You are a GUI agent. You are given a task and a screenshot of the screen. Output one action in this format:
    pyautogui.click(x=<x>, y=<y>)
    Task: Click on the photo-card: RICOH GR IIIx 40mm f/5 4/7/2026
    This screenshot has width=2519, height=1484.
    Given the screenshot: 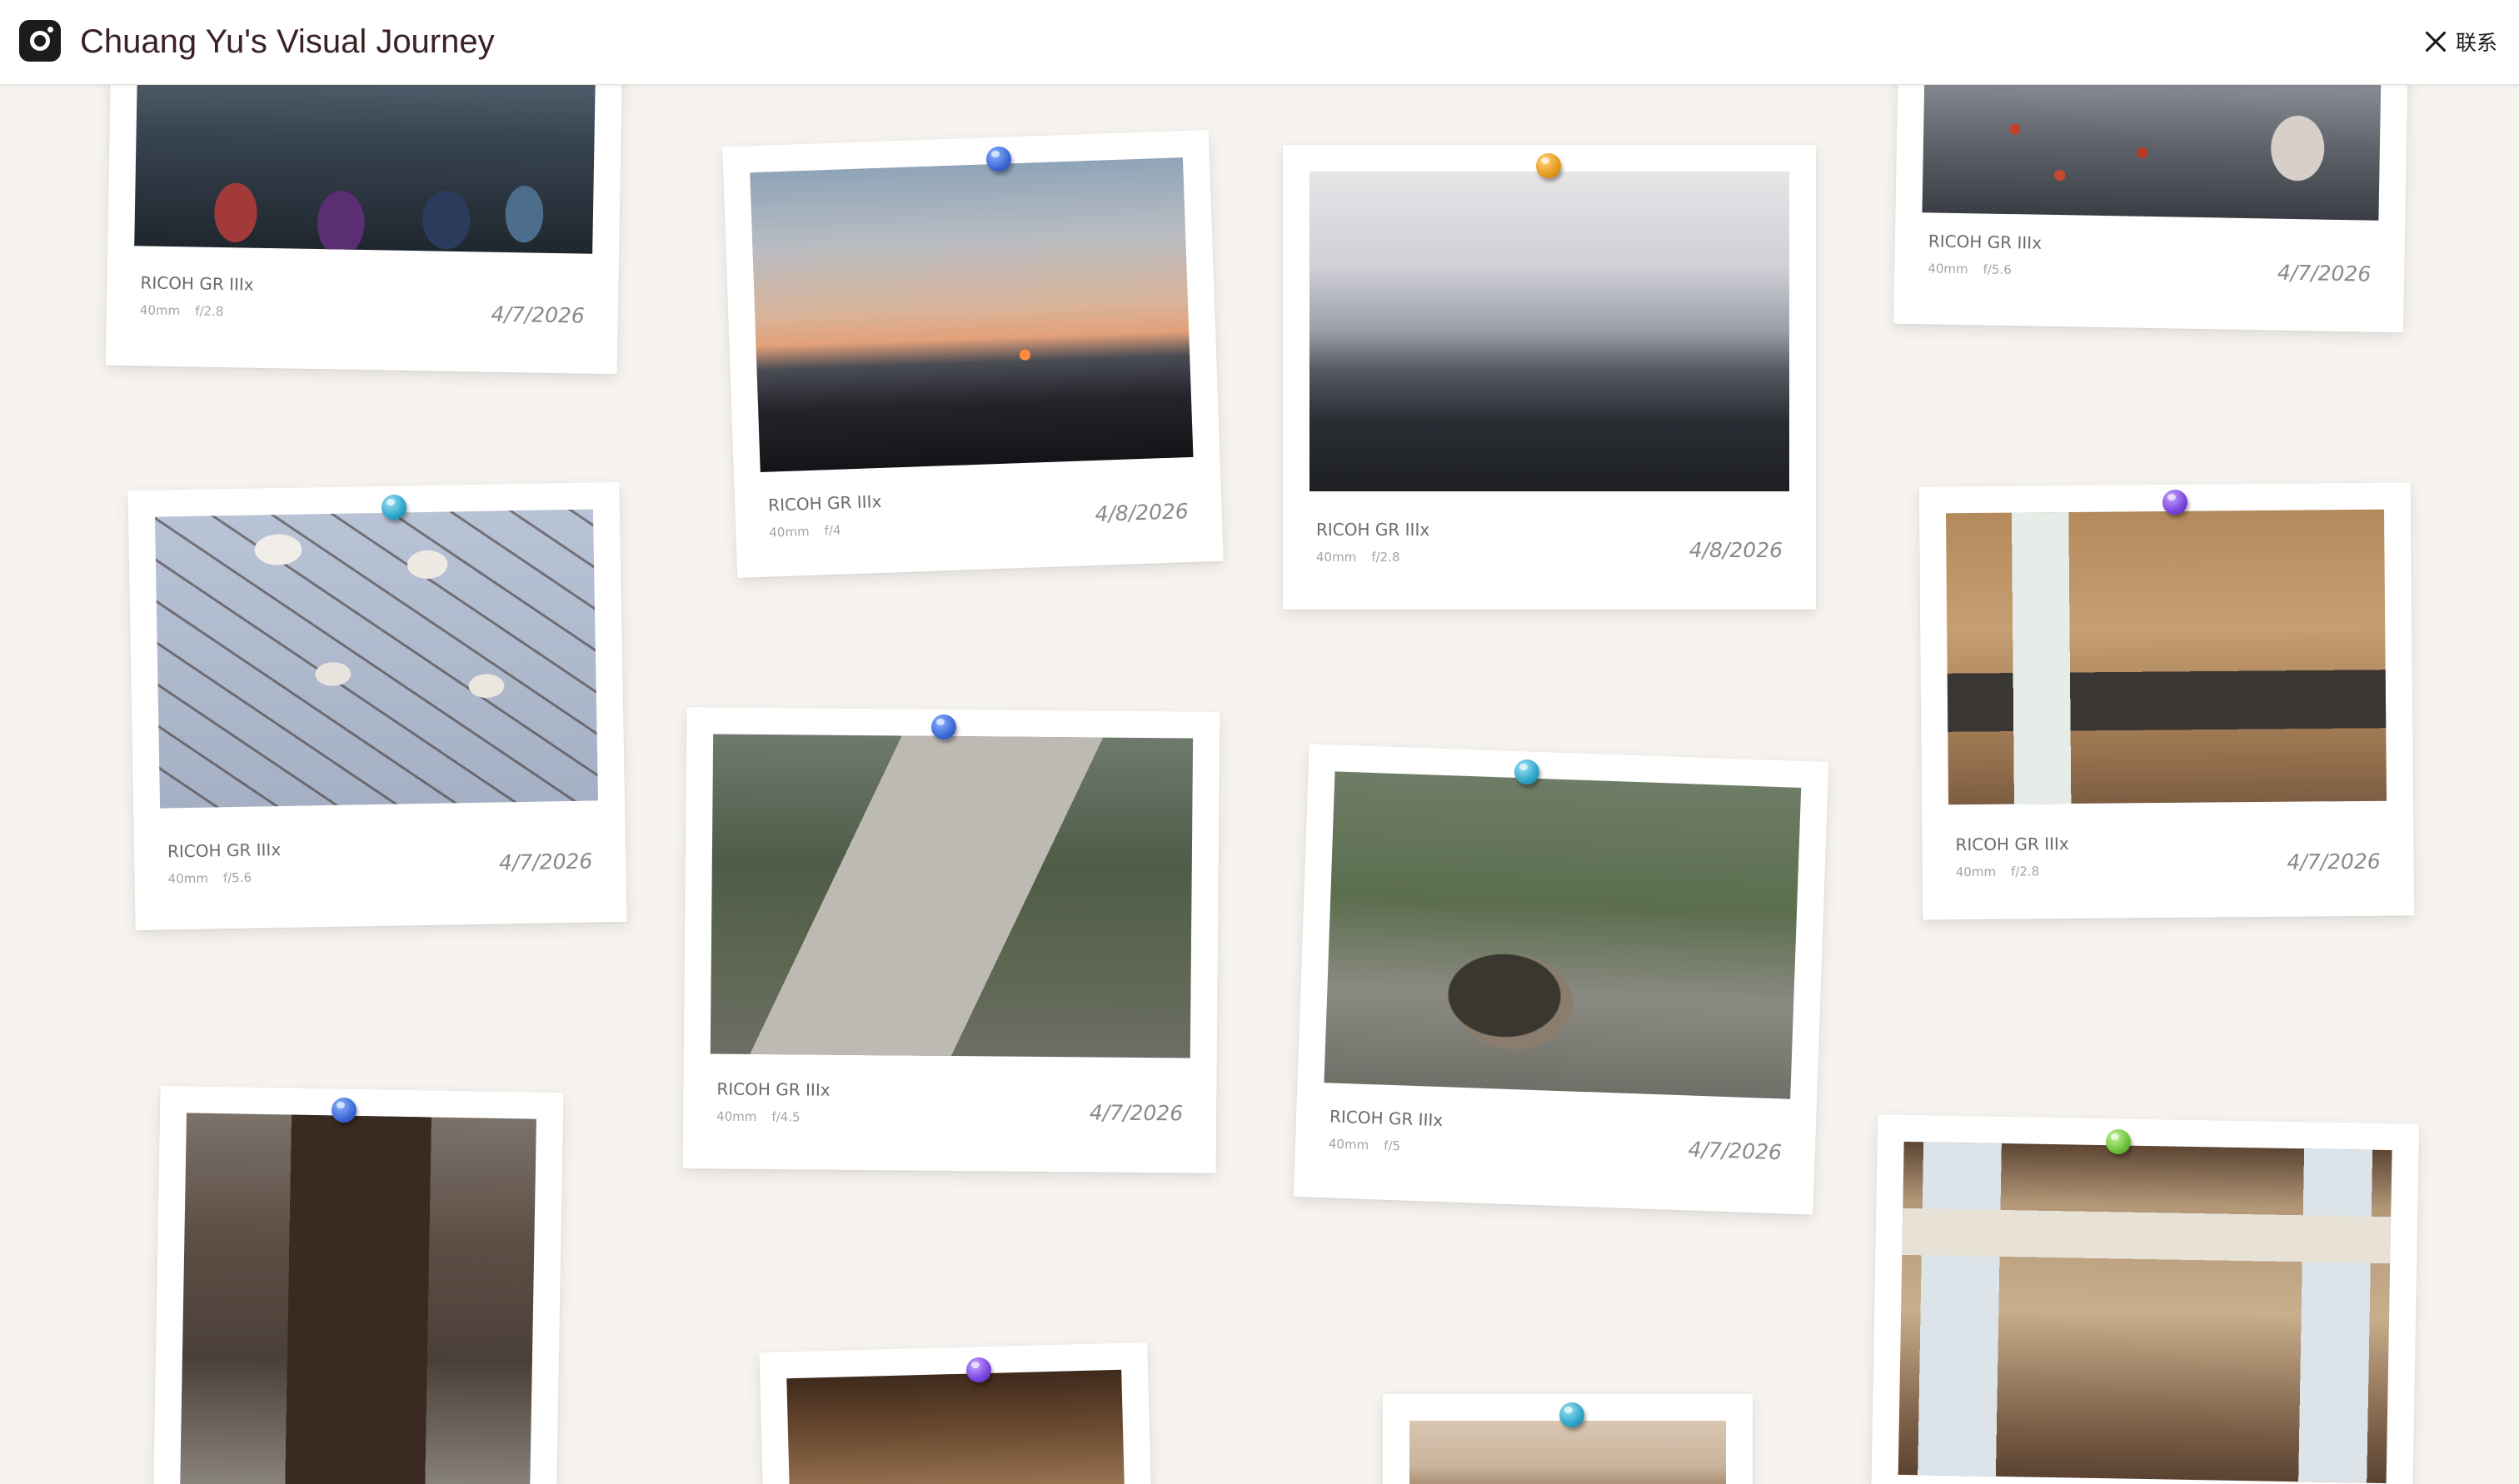 What is the action you would take?
    pyautogui.click(x=1561, y=979)
    